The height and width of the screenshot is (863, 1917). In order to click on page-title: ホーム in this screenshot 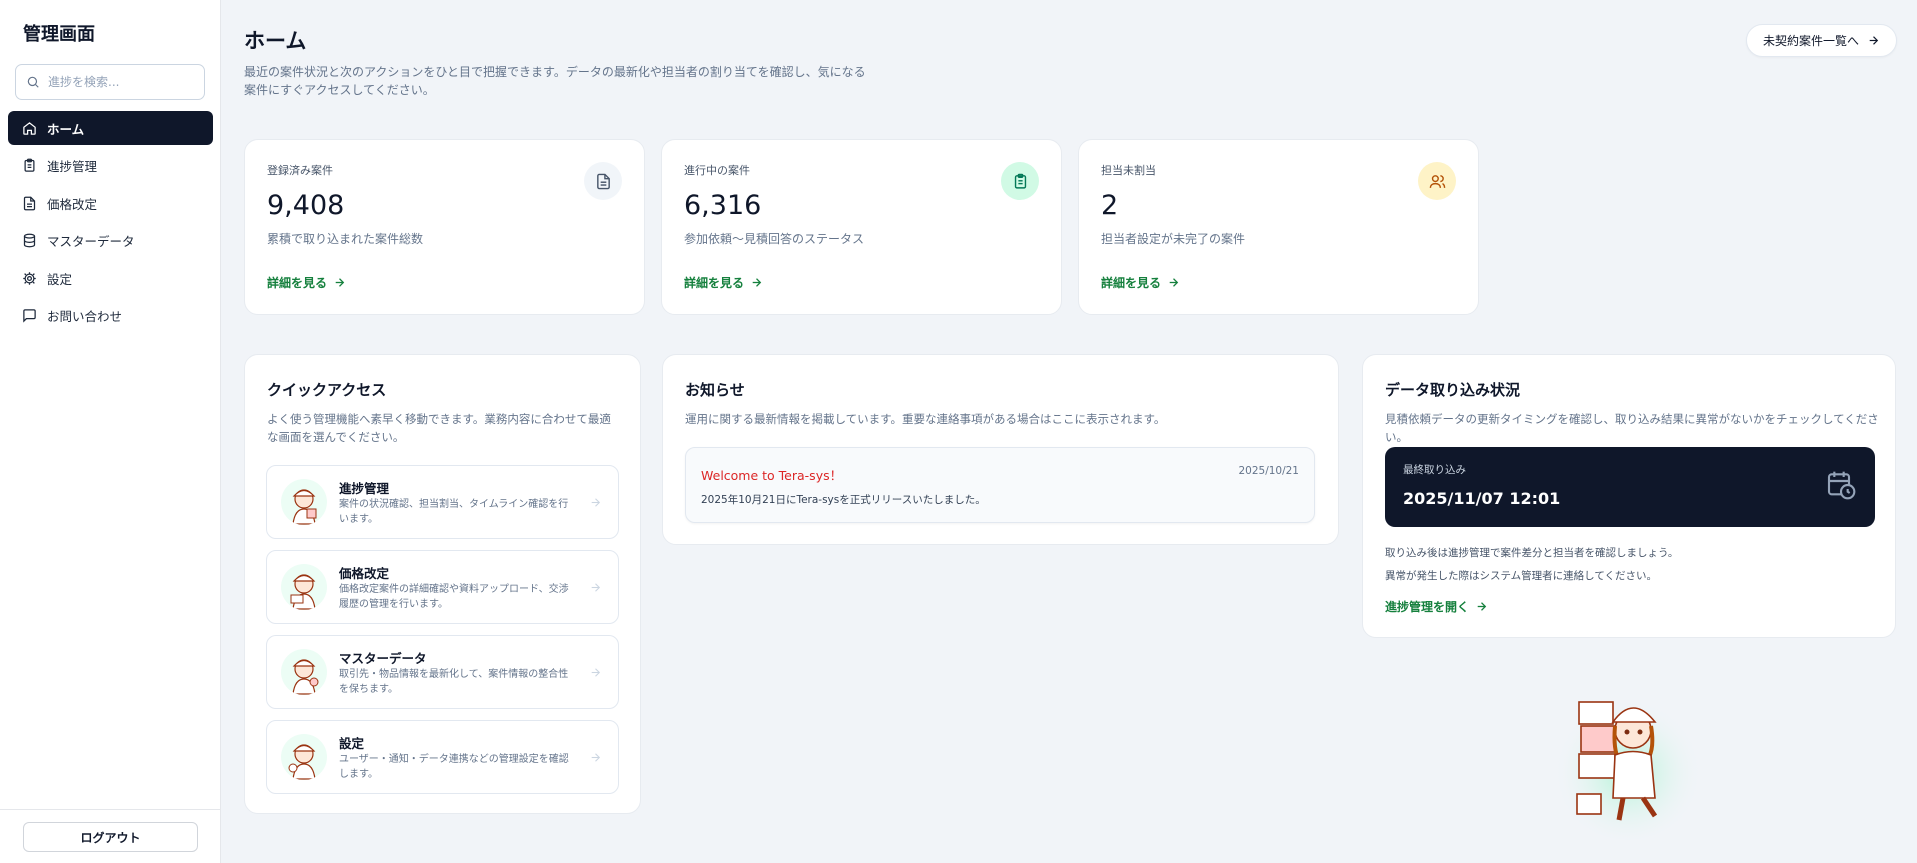, I will do `click(275, 41)`.